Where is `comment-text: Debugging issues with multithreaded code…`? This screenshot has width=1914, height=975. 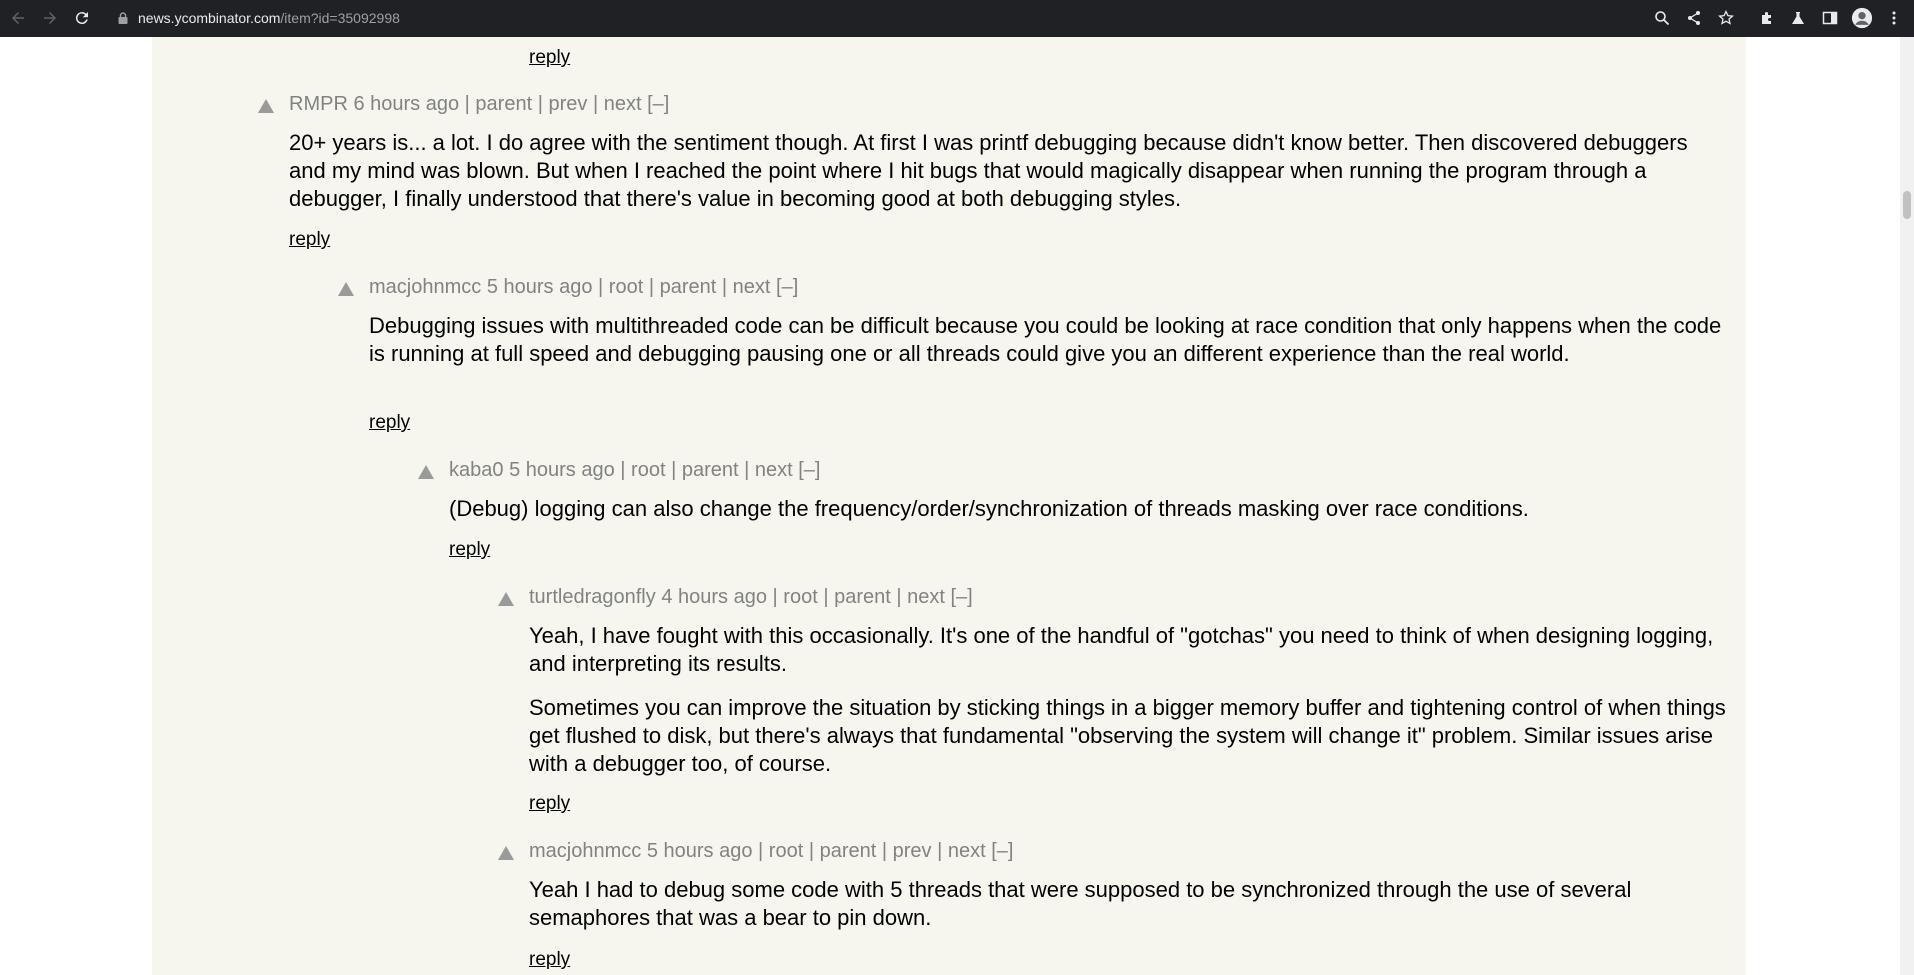
comment-text: Debugging issues with multithreaded code… is located at coordinates (1049, 340).